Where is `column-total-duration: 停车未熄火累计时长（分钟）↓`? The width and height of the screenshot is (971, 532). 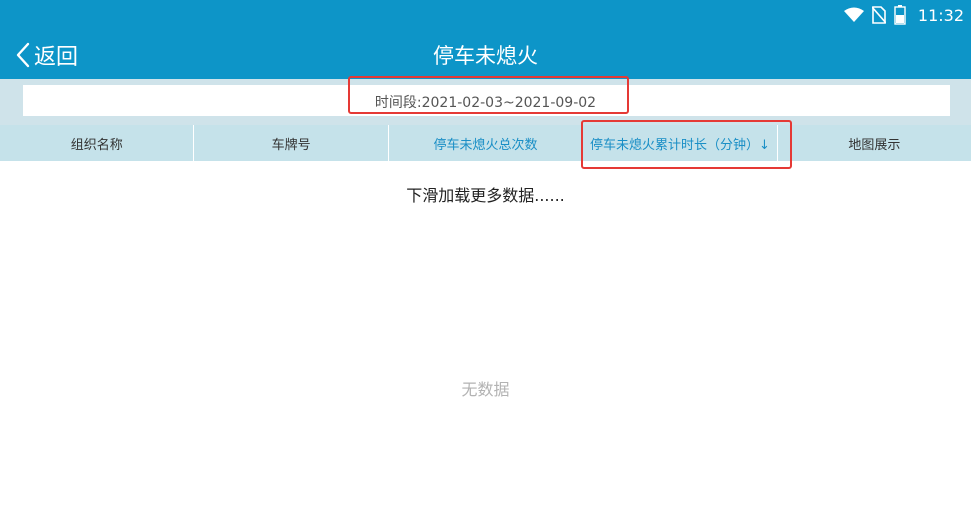
column-total-duration: 停车未熄火累计时长（分钟）↓ is located at coordinates (680, 143).